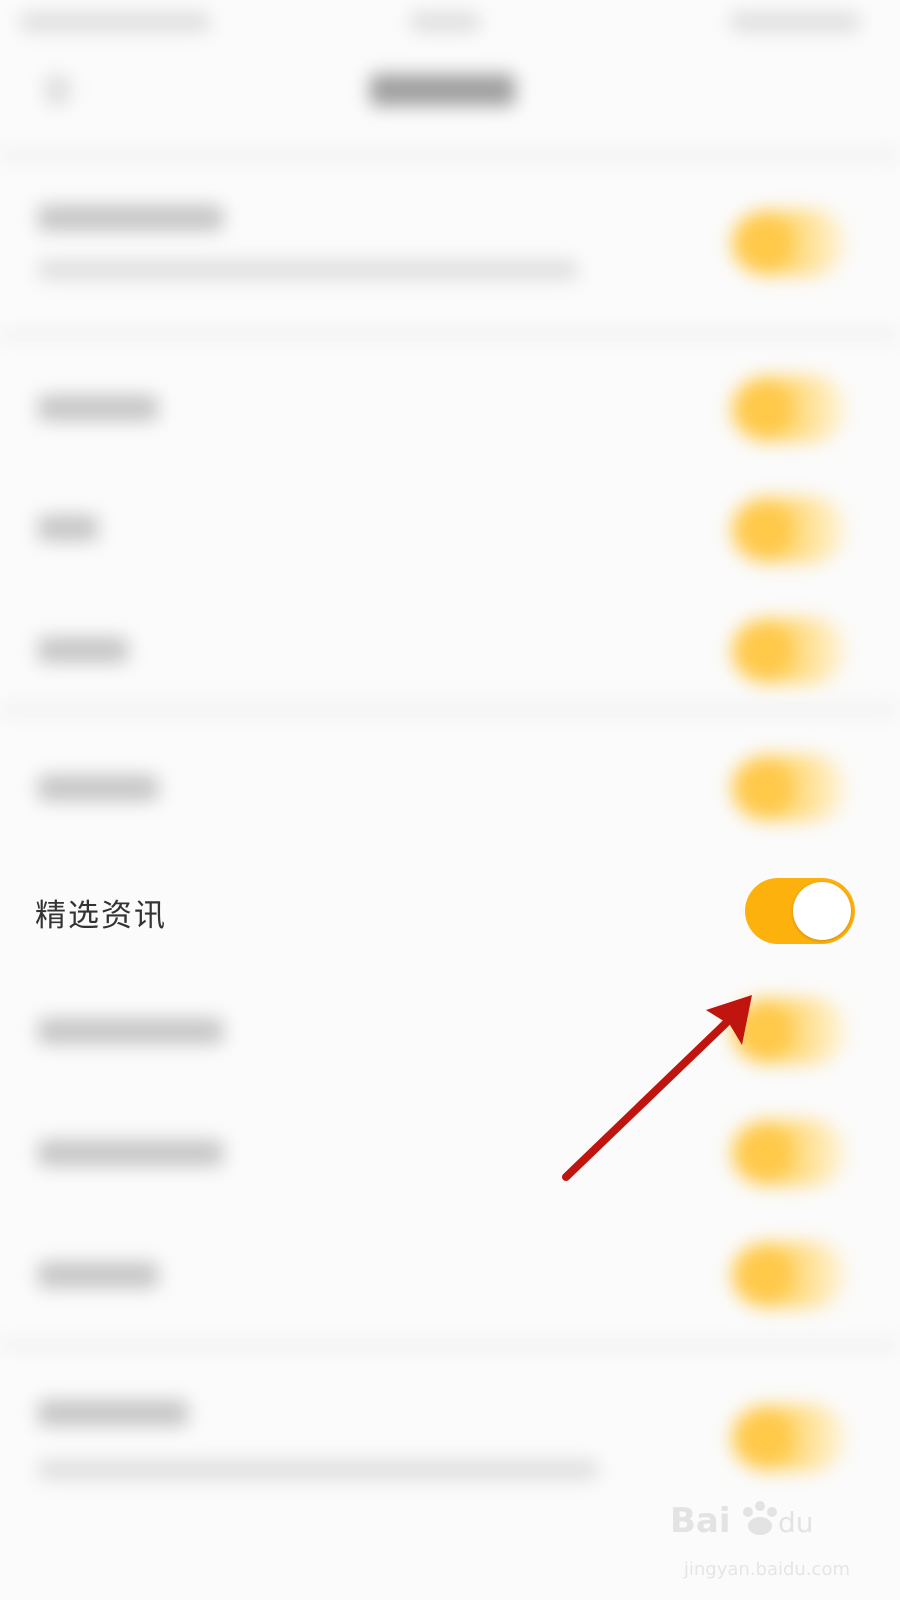  What do you see at coordinates (795, 22) in the screenshot?
I see `status-bar-right` at bounding box center [795, 22].